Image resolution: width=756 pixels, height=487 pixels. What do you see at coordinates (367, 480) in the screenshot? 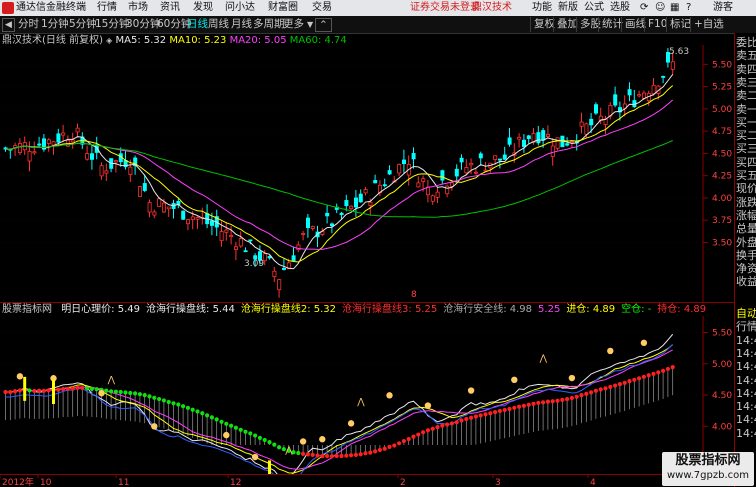
I see `date-axis: 2012年 10 11 12 2 3 4` at bounding box center [367, 480].